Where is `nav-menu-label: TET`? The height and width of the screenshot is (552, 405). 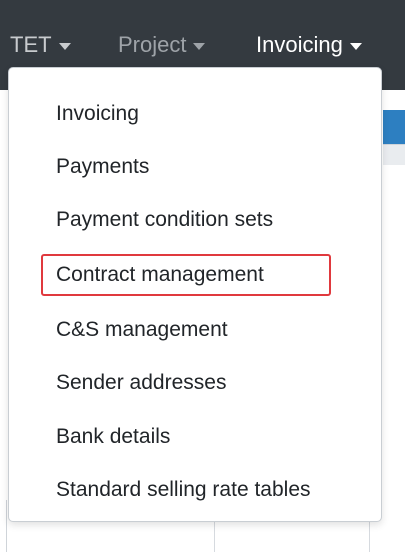
nav-menu-label: TET is located at coordinates (31, 44).